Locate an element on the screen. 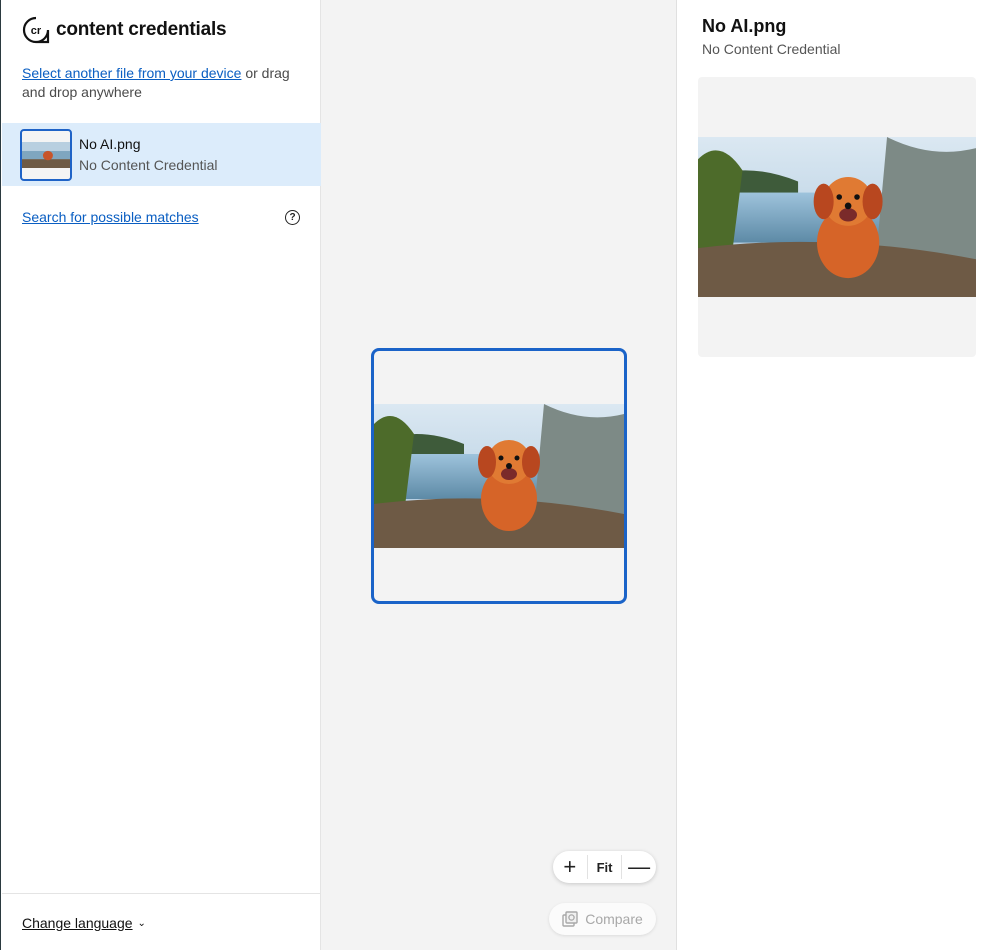 This screenshot has width=996, height=950. help-icon: ? is located at coordinates (292, 217).